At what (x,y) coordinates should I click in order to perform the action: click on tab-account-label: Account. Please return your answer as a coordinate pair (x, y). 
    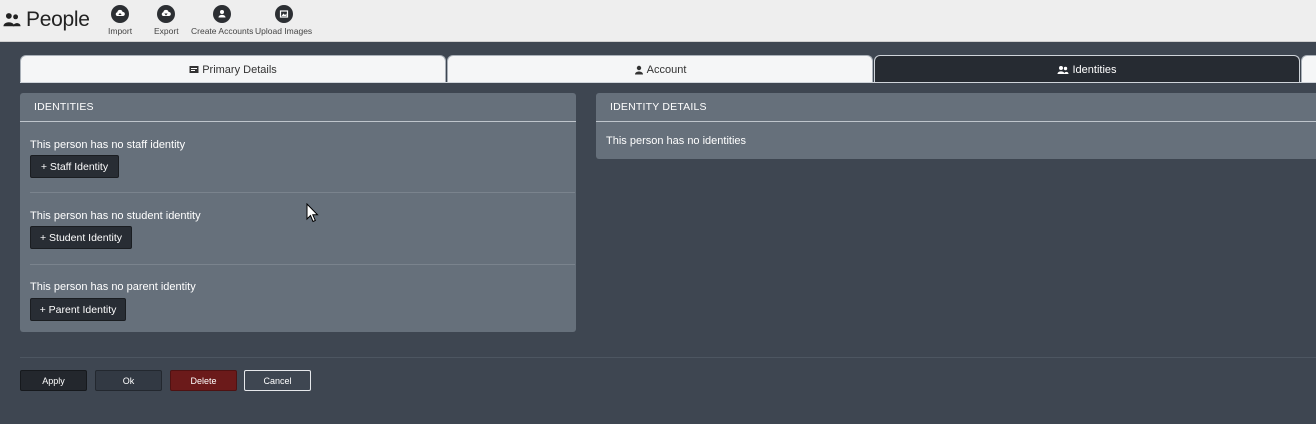
    Looking at the image, I should click on (666, 69).